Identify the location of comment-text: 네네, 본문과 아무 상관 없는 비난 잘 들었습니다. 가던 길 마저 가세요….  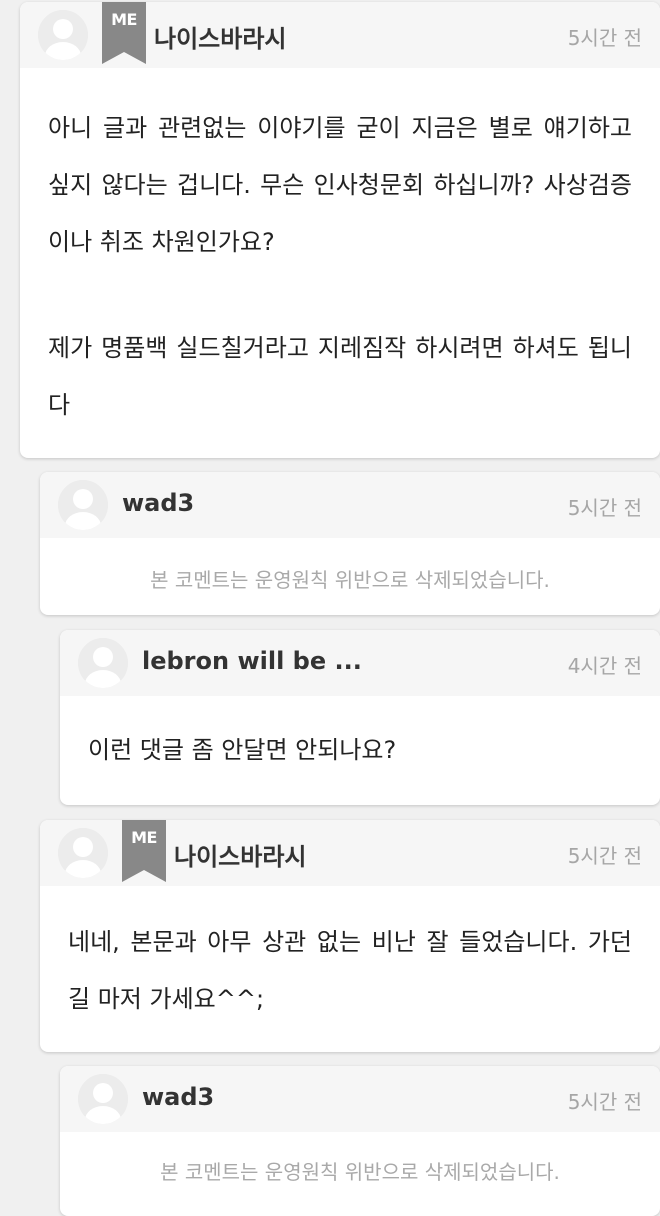
(350, 970).